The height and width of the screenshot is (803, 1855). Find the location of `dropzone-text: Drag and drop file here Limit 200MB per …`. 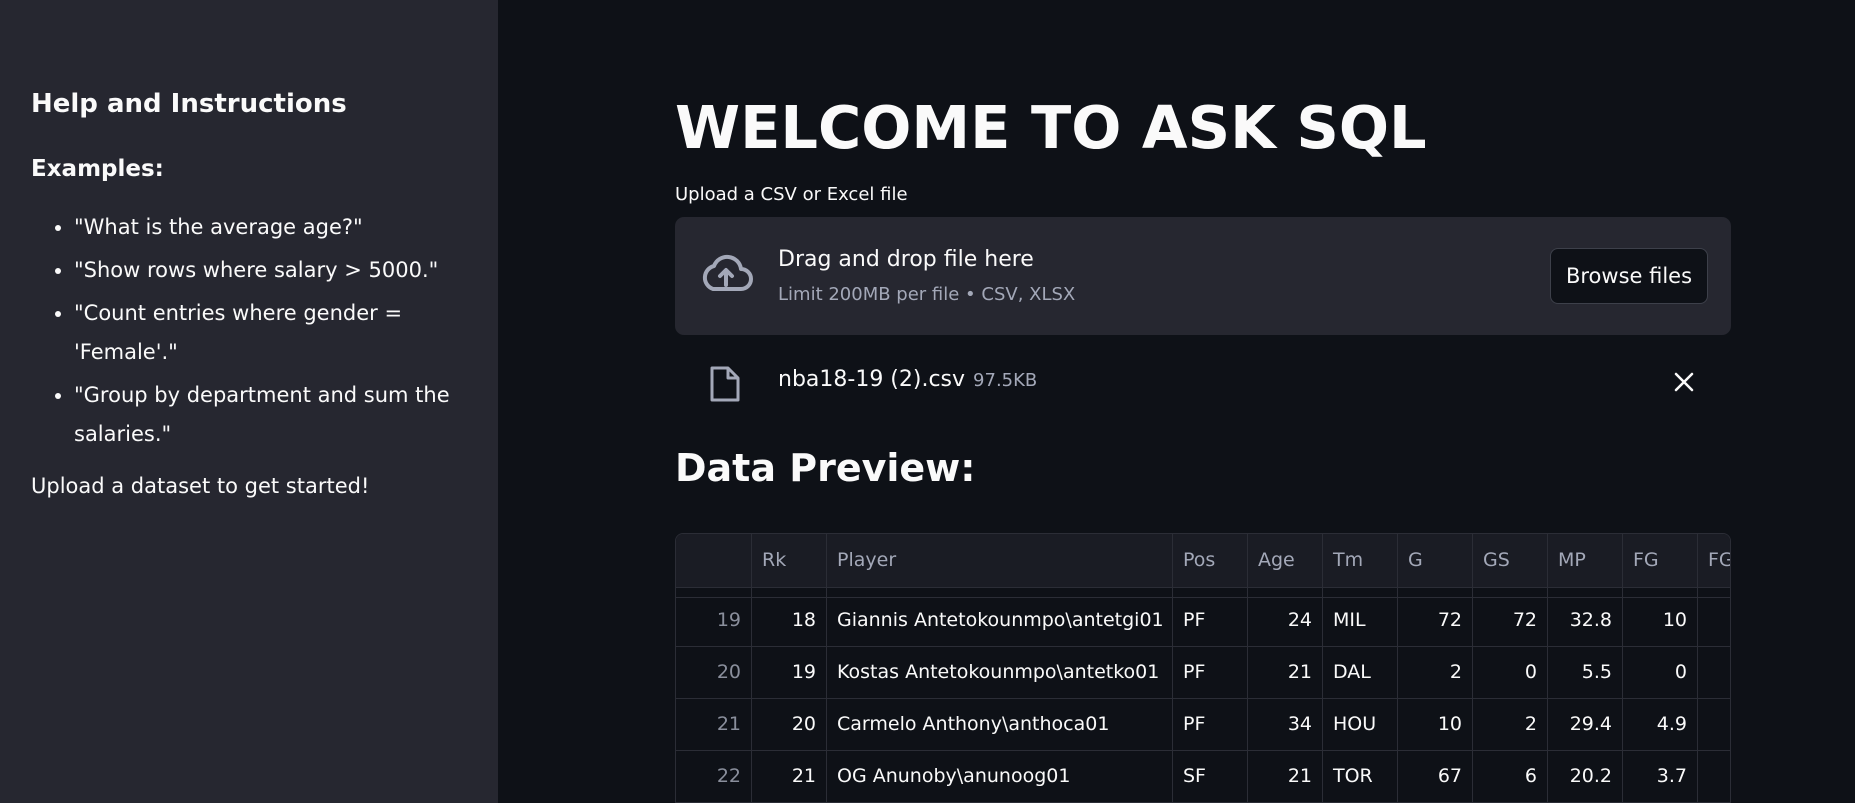

dropzone-text: Drag and drop file here Limit 200MB per … is located at coordinates (926, 277).